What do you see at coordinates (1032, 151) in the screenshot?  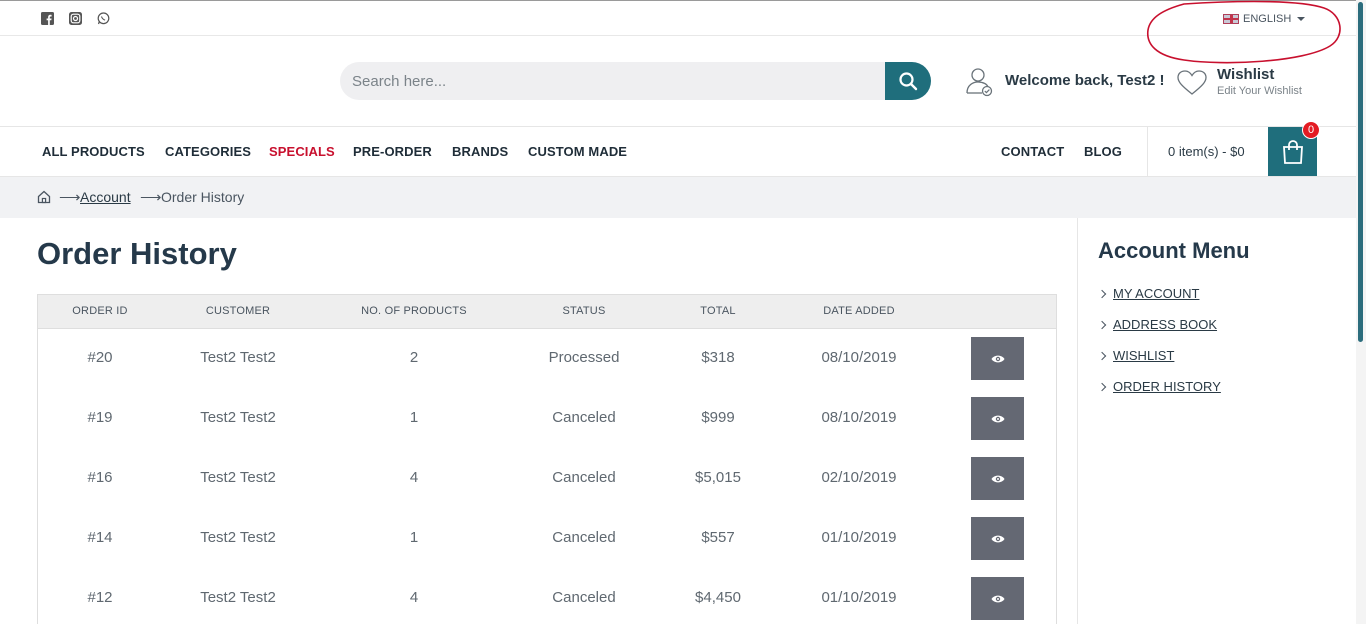 I see `nav-contact: CONTACT` at bounding box center [1032, 151].